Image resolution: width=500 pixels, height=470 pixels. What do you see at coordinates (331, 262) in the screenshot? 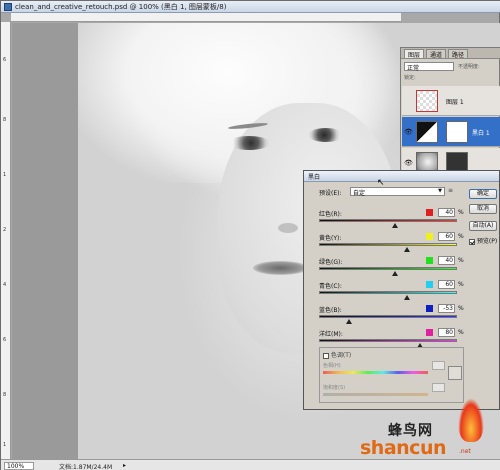
I see `slider-label: 绿色(G):` at bounding box center [331, 262].